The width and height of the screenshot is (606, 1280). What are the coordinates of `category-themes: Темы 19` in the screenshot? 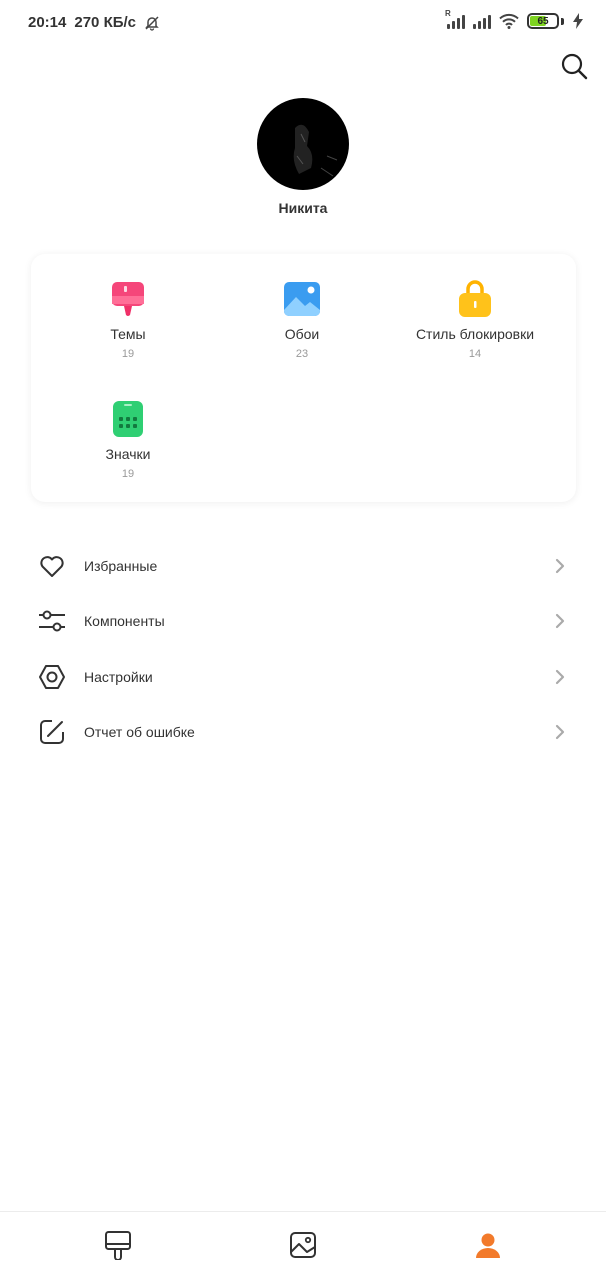 It's located at (128, 320).